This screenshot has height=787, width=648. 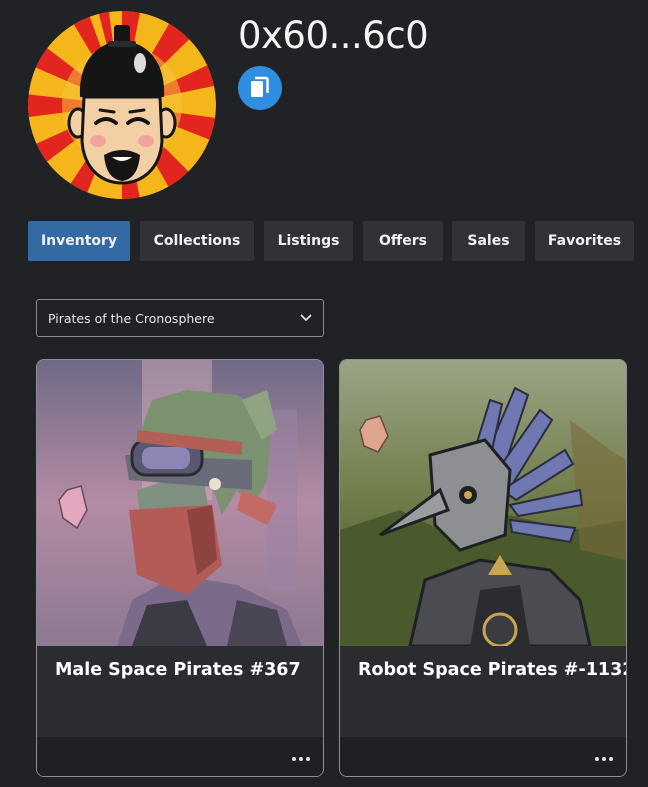 What do you see at coordinates (492, 670) in the screenshot?
I see `nft-title: Robot Space Pirates #-1132` at bounding box center [492, 670].